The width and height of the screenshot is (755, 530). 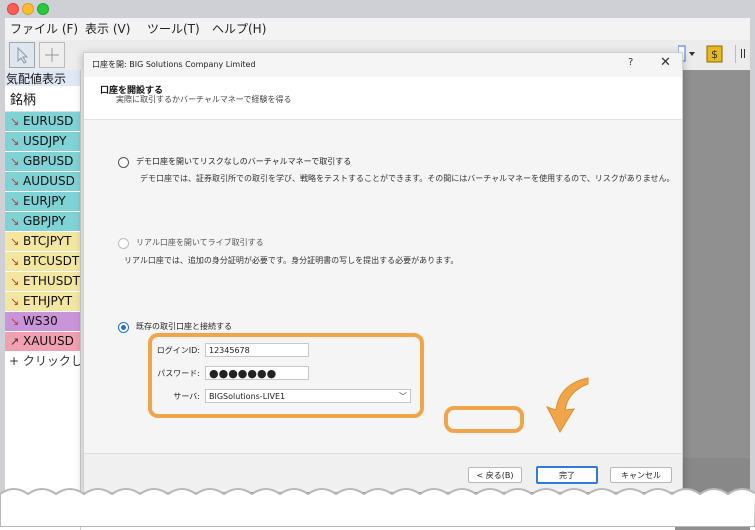 What do you see at coordinates (383, 65) in the screenshot?
I see `dialog-titlebar: 口座を開: BIG Solutions Company Limited ? ✕` at bounding box center [383, 65].